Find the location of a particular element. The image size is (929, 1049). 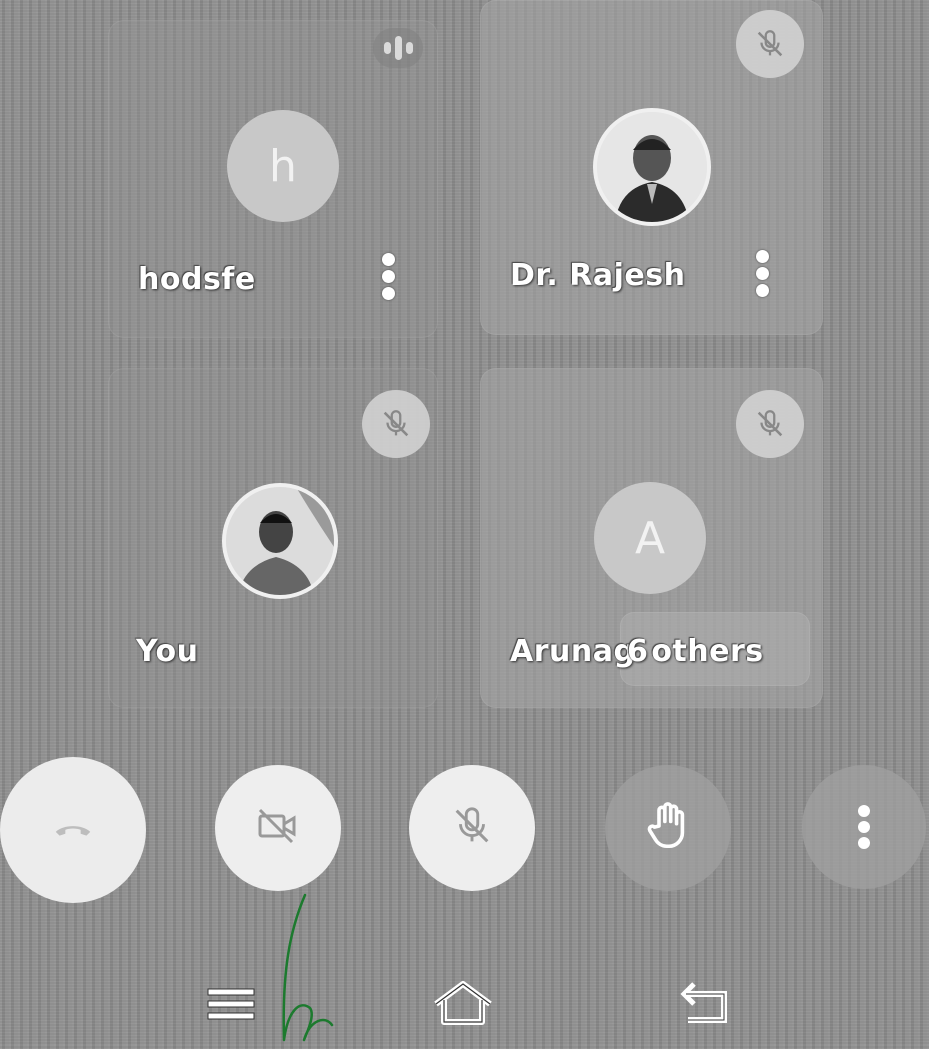

camera-toggle-button is located at coordinates (278, 828).